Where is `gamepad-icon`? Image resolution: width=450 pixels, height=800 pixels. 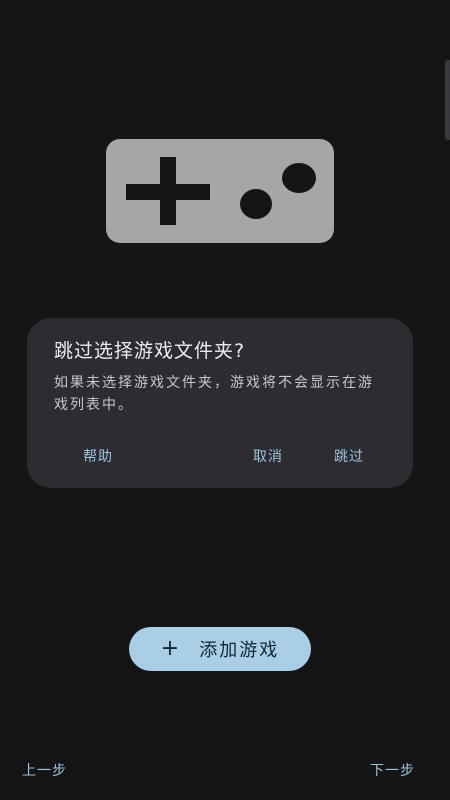
gamepad-icon is located at coordinates (220, 191).